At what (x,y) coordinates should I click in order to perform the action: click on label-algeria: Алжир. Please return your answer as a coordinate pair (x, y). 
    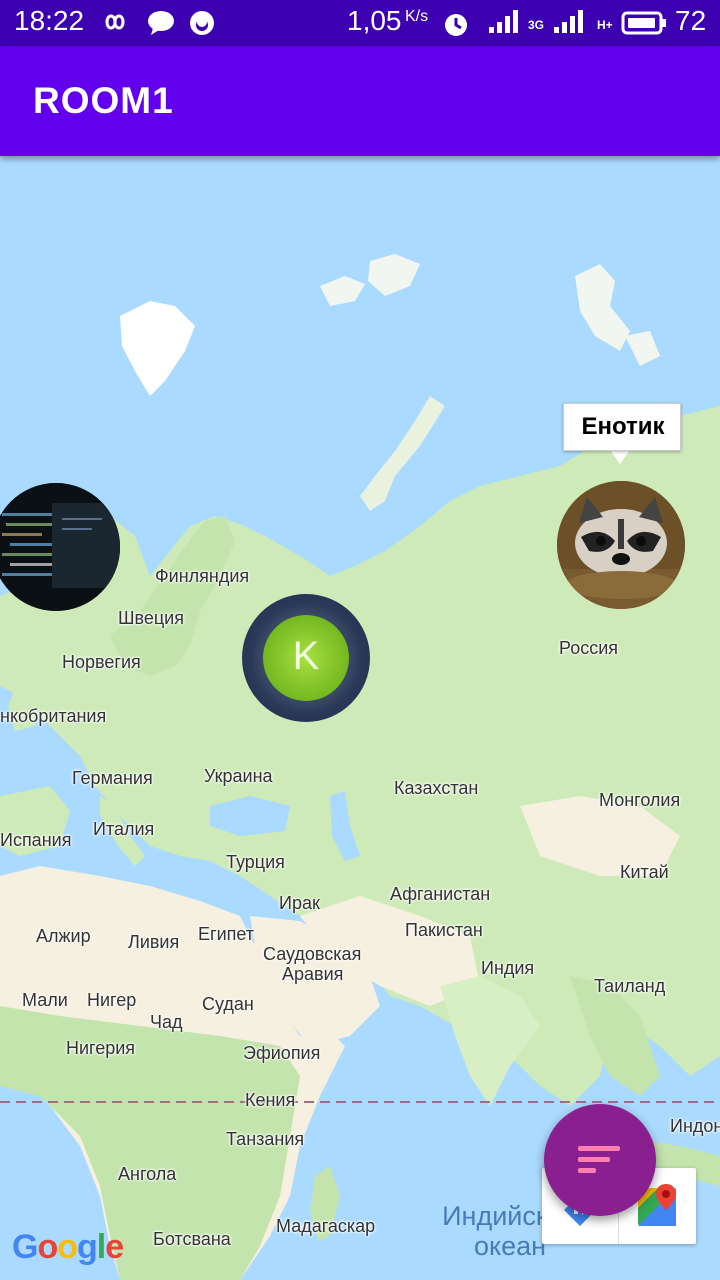
    Looking at the image, I should click on (63, 936).